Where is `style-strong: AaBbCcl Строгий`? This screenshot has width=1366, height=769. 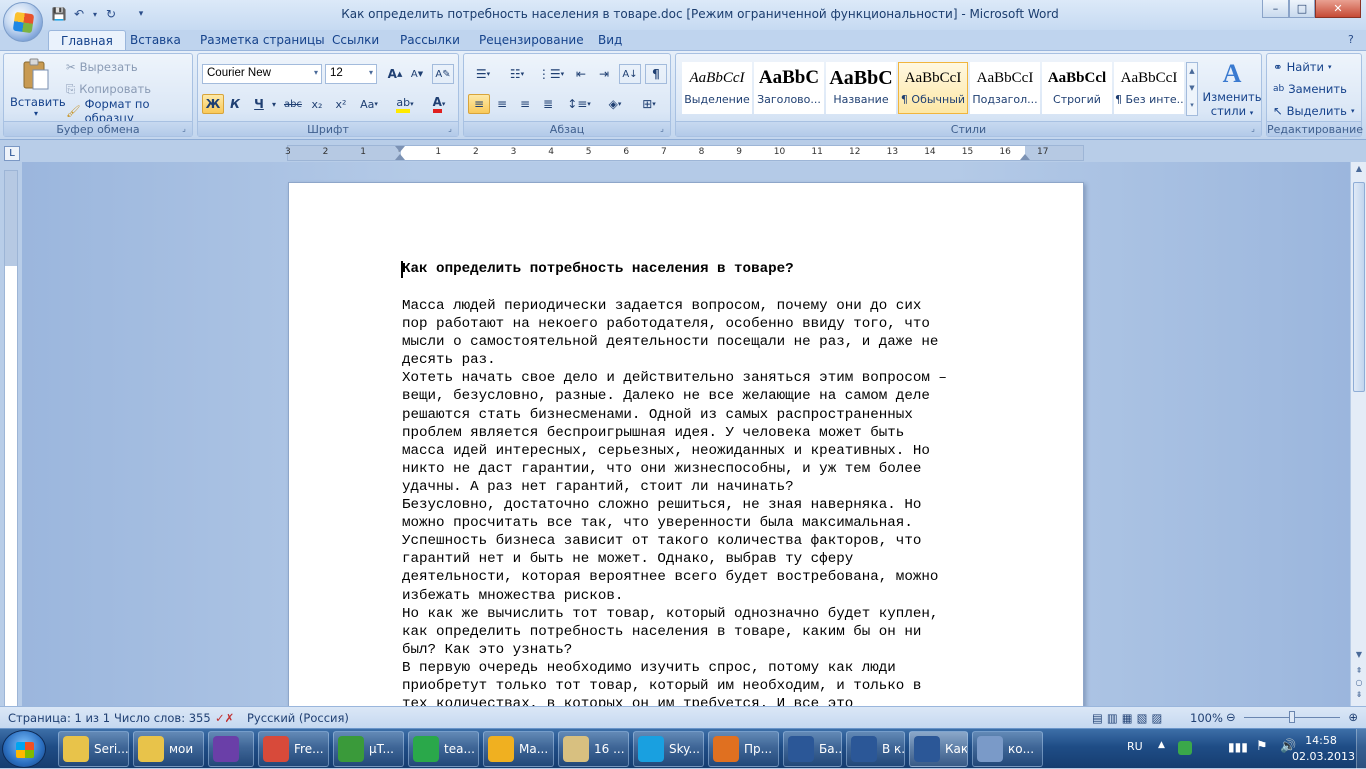 style-strong: AaBbCcl Строгий is located at coordinates (1077, 88).